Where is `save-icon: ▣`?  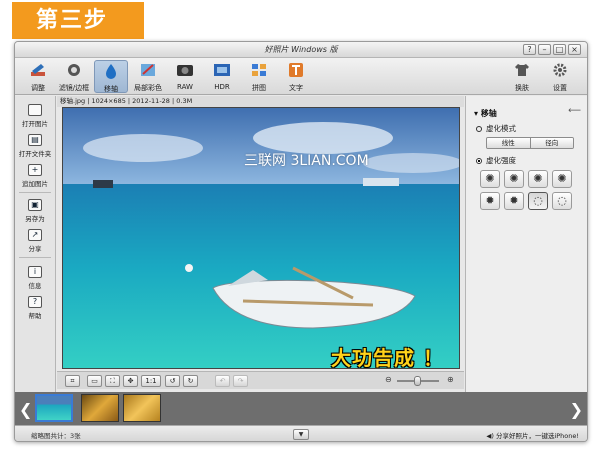 save-icon: ▣ is located at coordinates (35, 205).